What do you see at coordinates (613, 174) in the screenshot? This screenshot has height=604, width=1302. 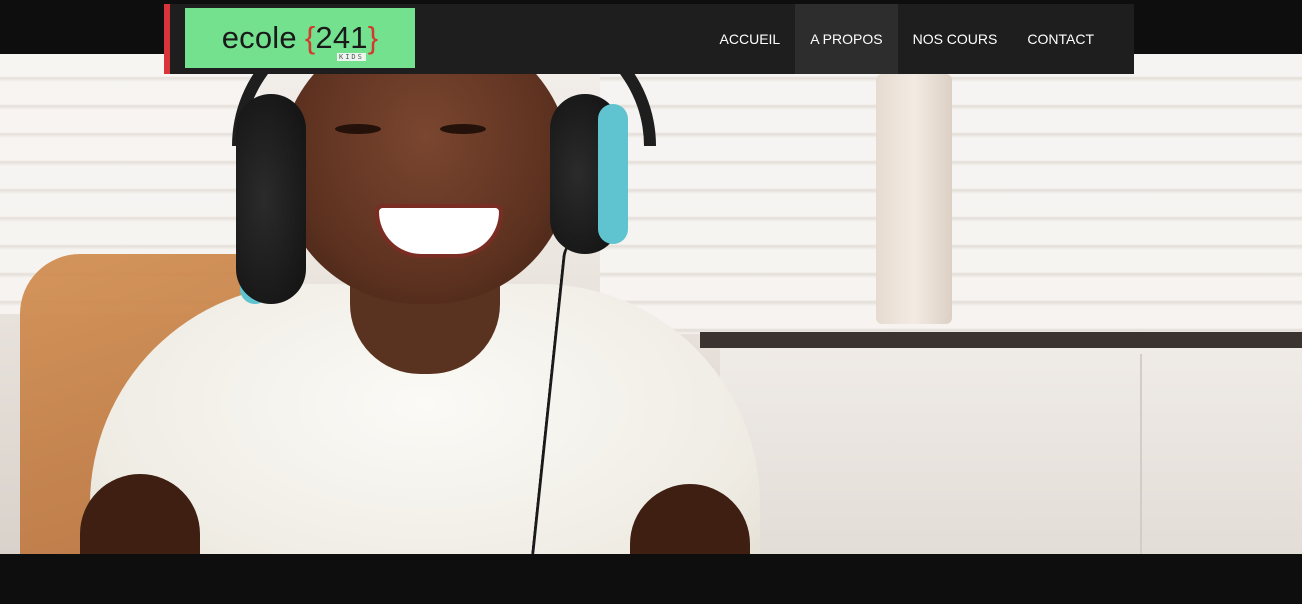 I see `headphones-pad-right` at bounding box center [613, 174].